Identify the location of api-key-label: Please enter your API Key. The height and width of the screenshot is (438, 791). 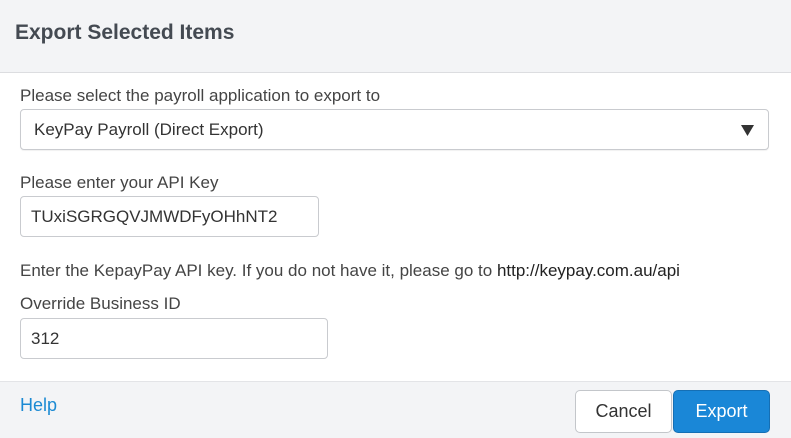
(119, 182).